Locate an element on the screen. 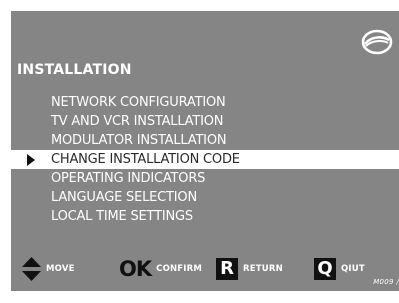  ok-key-icon: OK is located at coordinates (135, 269).